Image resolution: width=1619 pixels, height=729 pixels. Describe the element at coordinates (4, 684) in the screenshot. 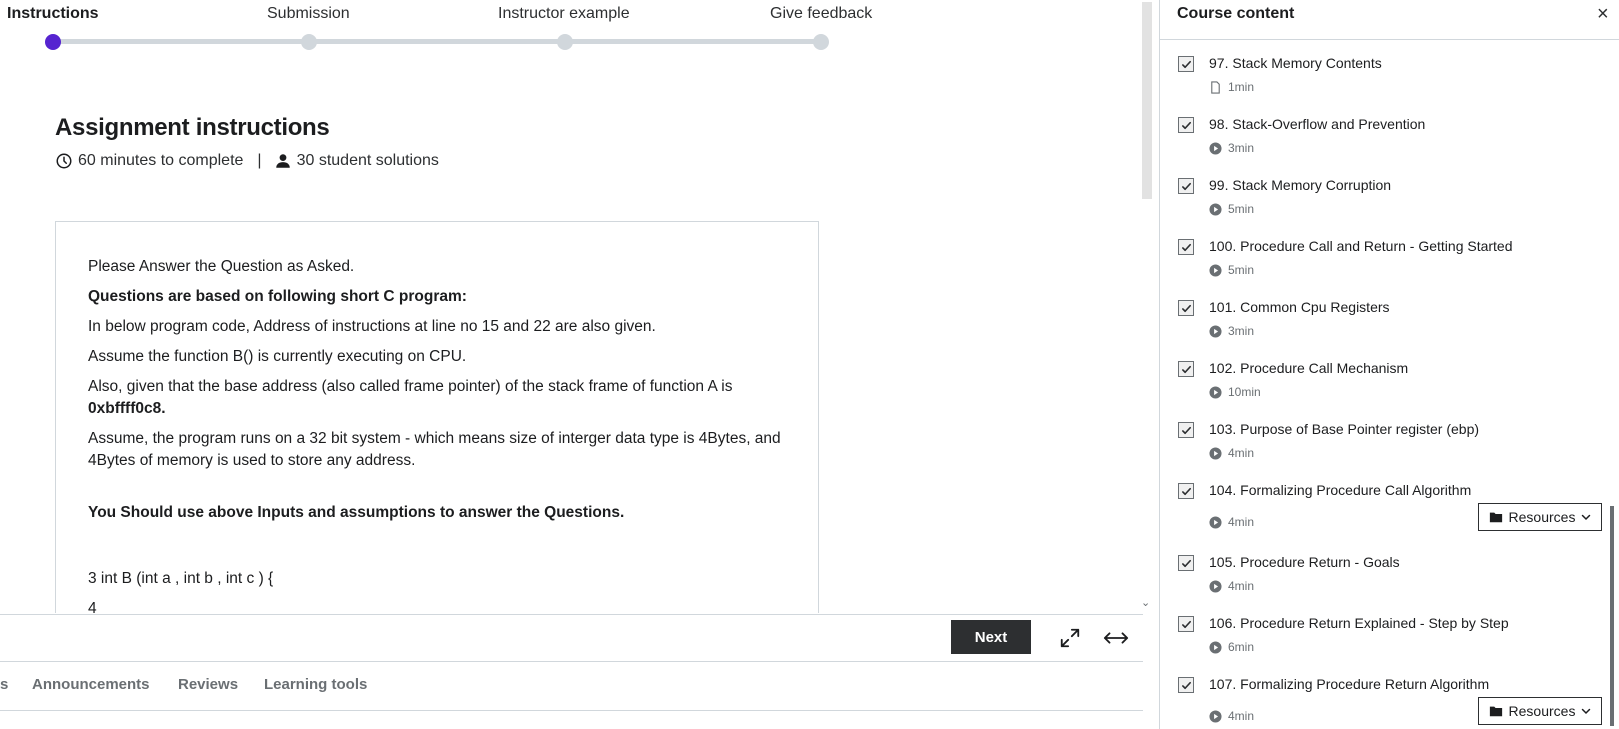

I see `tab-truncated: s` at that location.